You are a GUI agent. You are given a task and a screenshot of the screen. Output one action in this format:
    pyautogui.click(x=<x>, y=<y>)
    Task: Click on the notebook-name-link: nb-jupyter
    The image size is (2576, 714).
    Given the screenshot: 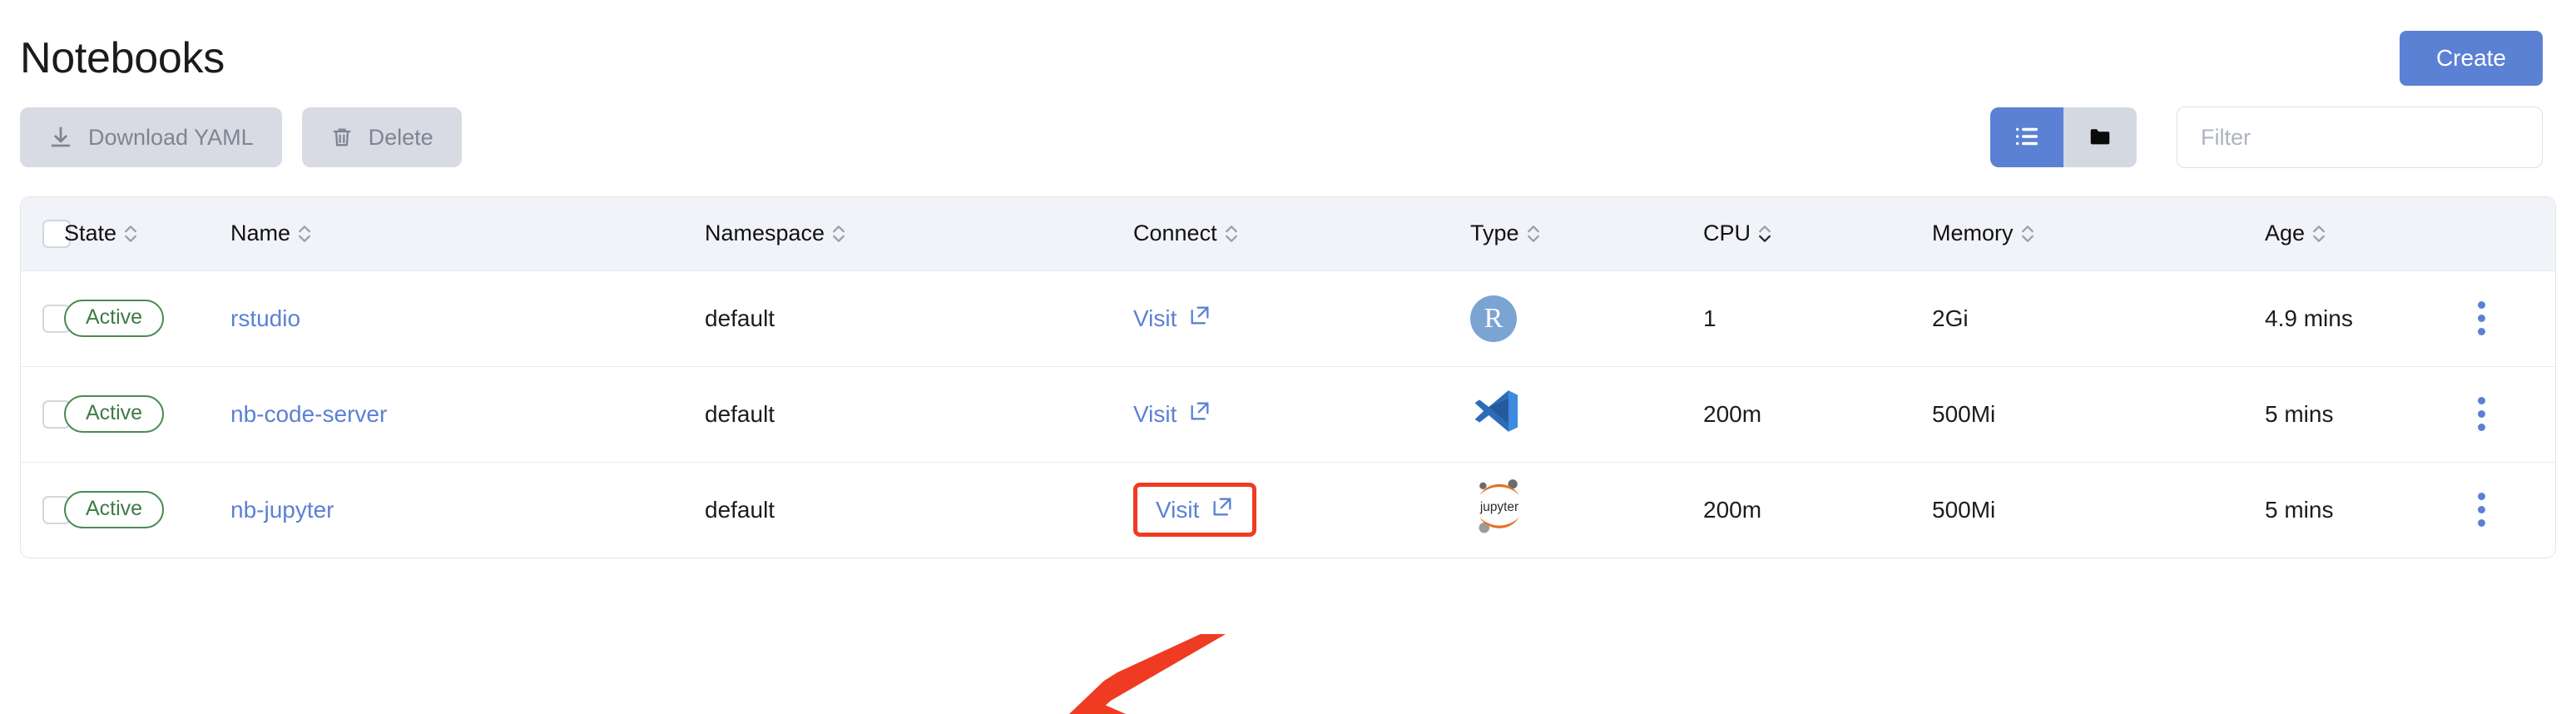 What is the action you would take?
    pyautogui.click(x=282, y=510)
    